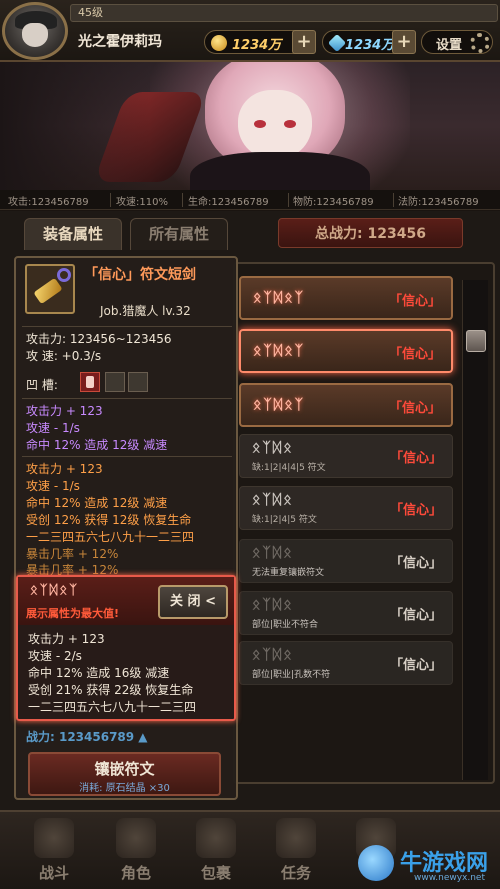 The height and width of the screenshot is (889, 500). What do you see at coordinates (289, 468) in the screenshot?
I see `rune-requirement: 缺:1|2|4|4|5 符文` at bounding box center [289, 468].